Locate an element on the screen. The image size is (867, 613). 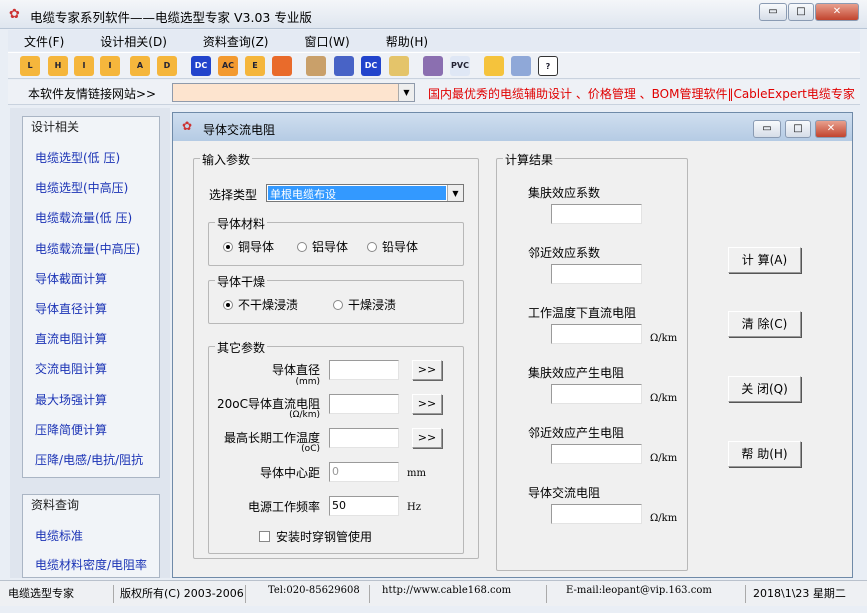
book-icon is located at coordinates (521, 66).